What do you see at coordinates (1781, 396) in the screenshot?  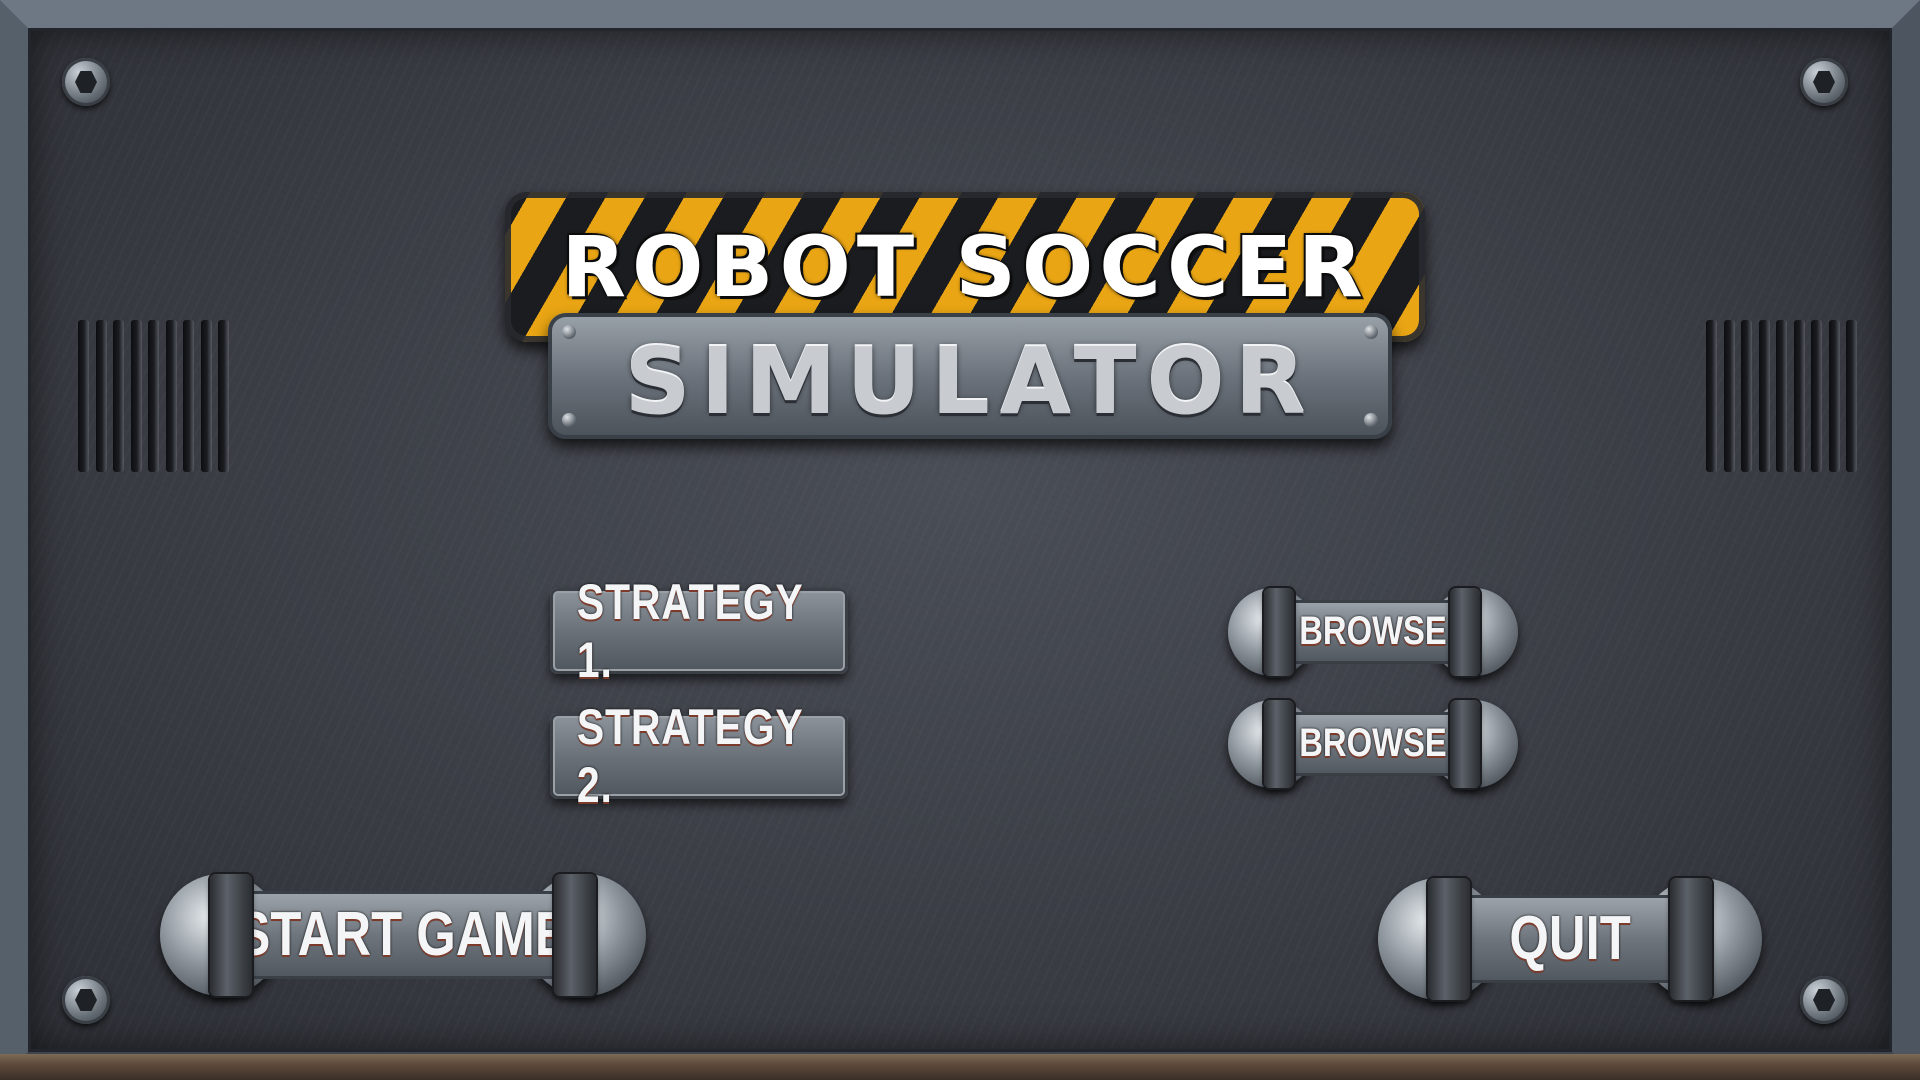 I see `right-vent-grille` at bounding box center [1781, 396].